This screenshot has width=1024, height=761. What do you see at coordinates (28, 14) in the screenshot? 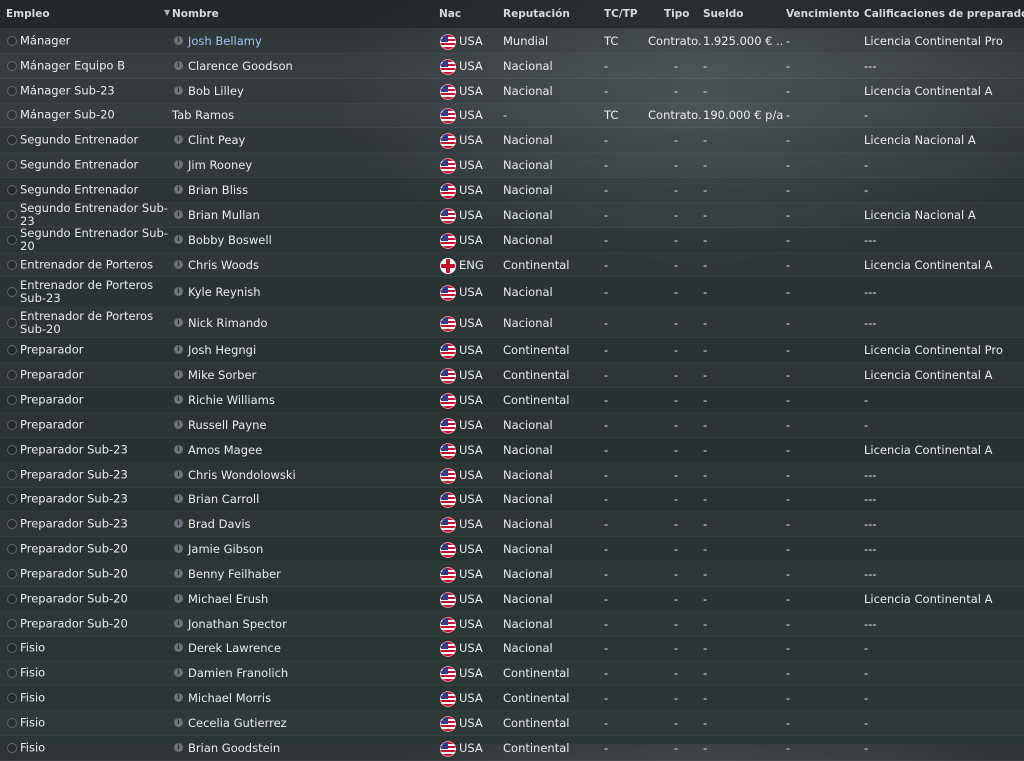
I see `column-header-empleo: Empleo` at bounding box center [28, 14].